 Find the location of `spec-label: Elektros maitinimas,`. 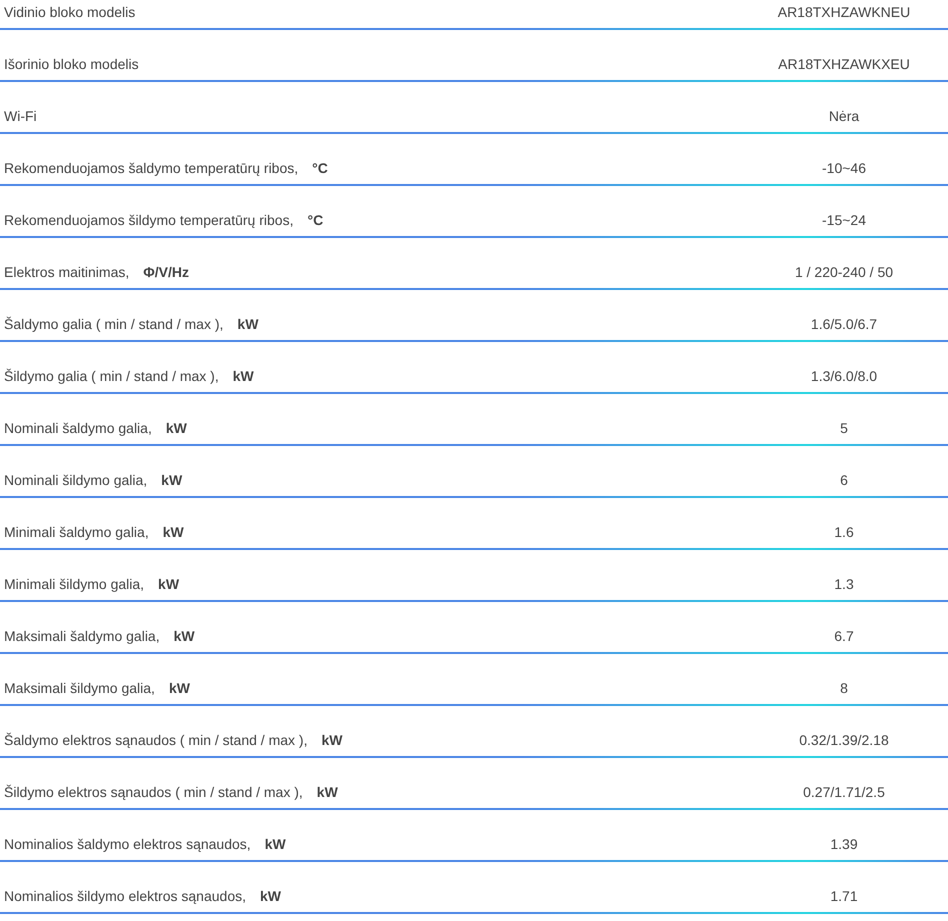

spec-label: Elektros maitinimas, is located at coordinates (67, 272).